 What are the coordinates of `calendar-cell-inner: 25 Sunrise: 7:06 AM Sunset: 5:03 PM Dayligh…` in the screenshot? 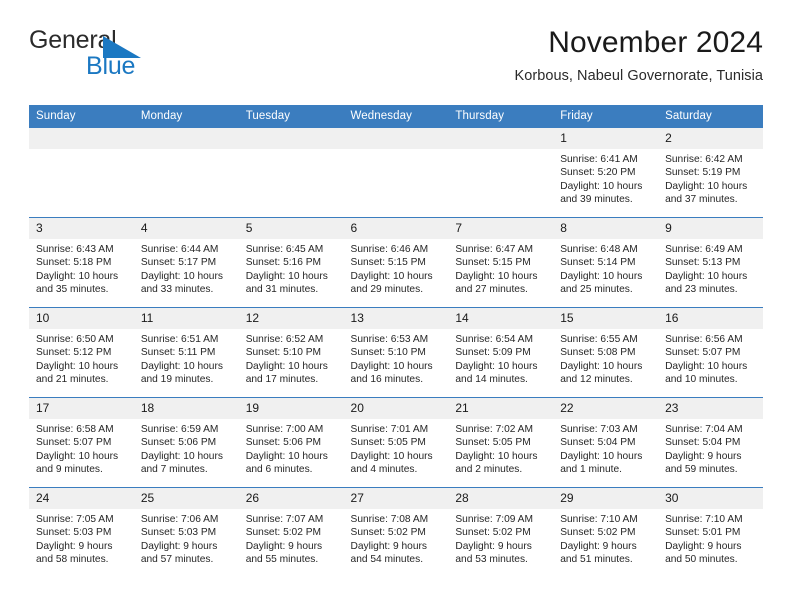 It's located at (186, 532).